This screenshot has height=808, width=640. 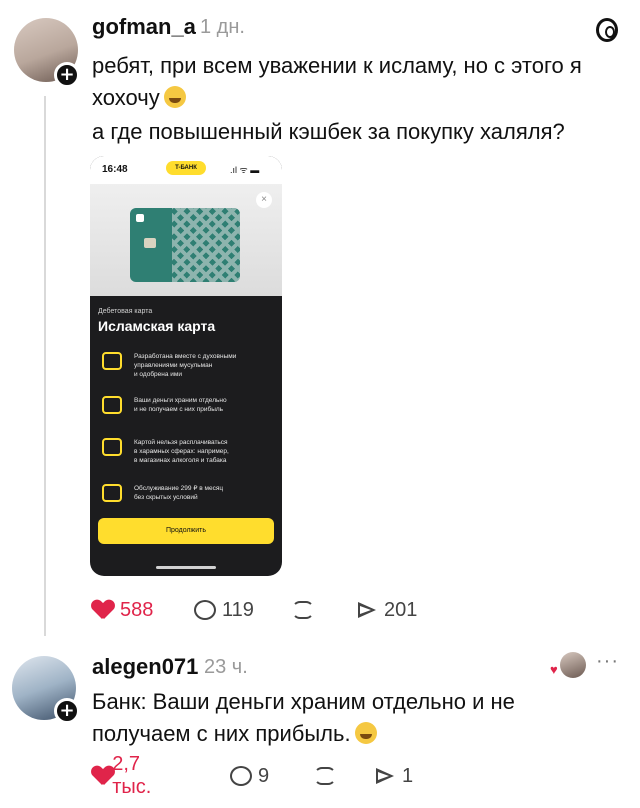 What do you see at coordinates (126, 97) in the screenshot?
I see `post-text-line-2-text: хохочу` at bounding box center [126, 97].